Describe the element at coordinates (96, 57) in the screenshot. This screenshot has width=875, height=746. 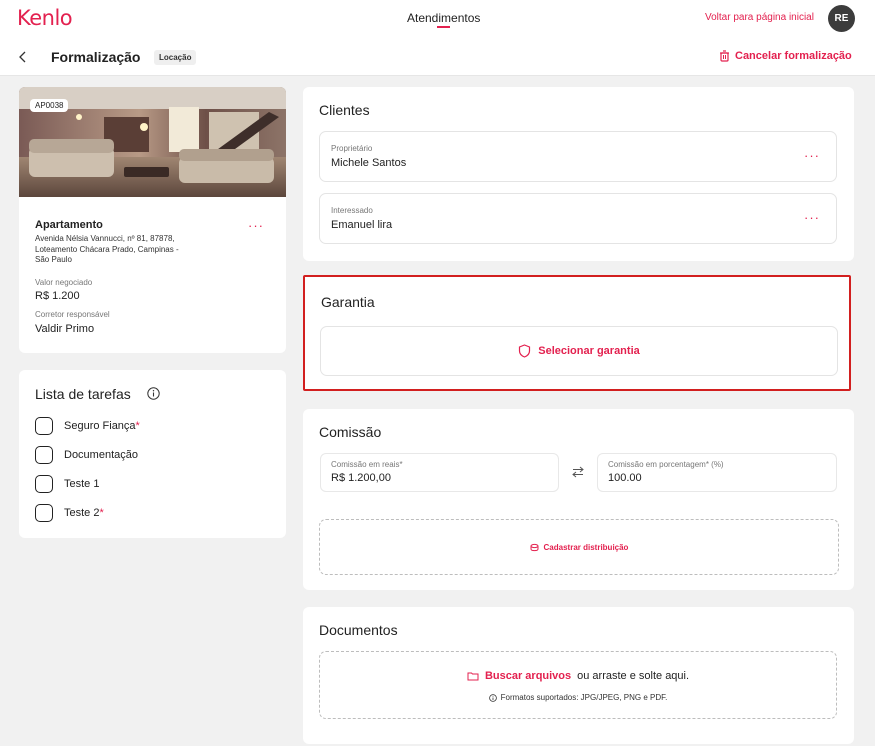
I see `page-title: Formalização` at that location.